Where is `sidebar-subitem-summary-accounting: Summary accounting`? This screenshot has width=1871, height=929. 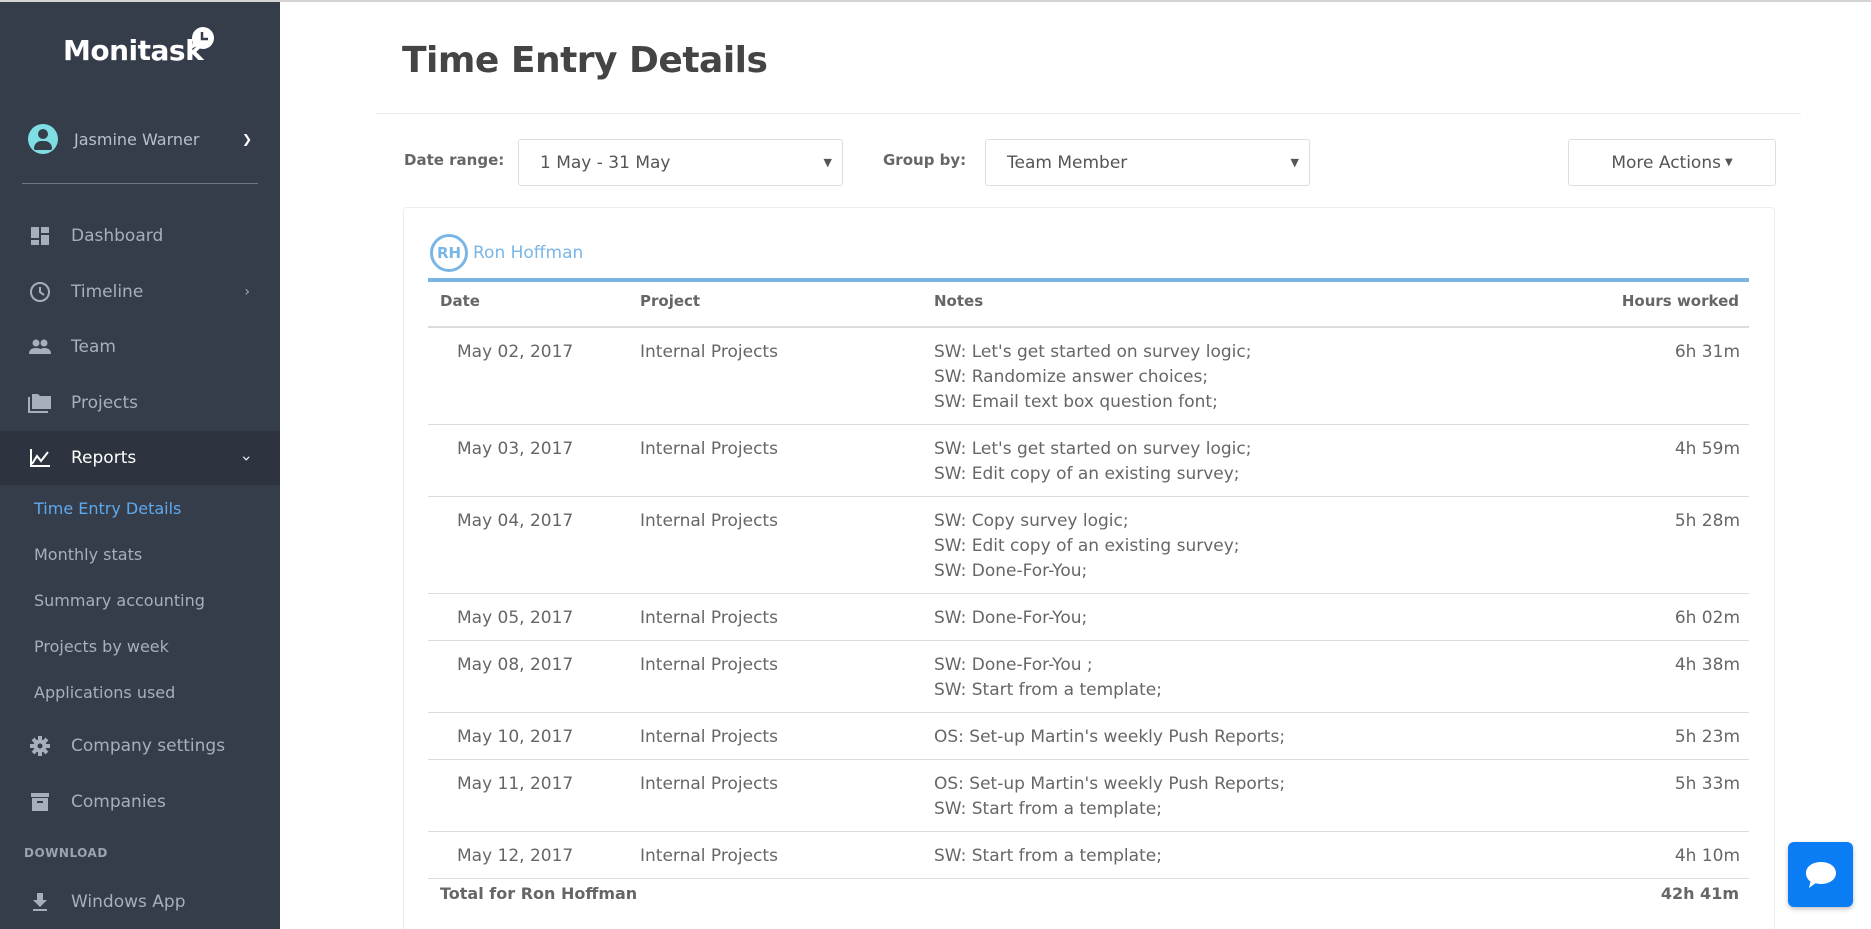
sidebar-subitem-summary-accounting: Summary accounting is located at coordinates (119, 600).